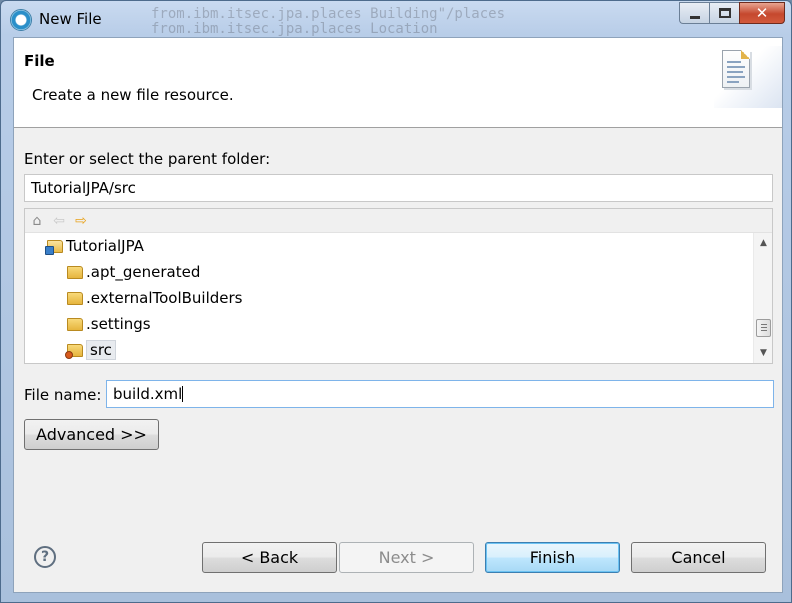  I want to click on tree-item-label: src, so click(101, 350).